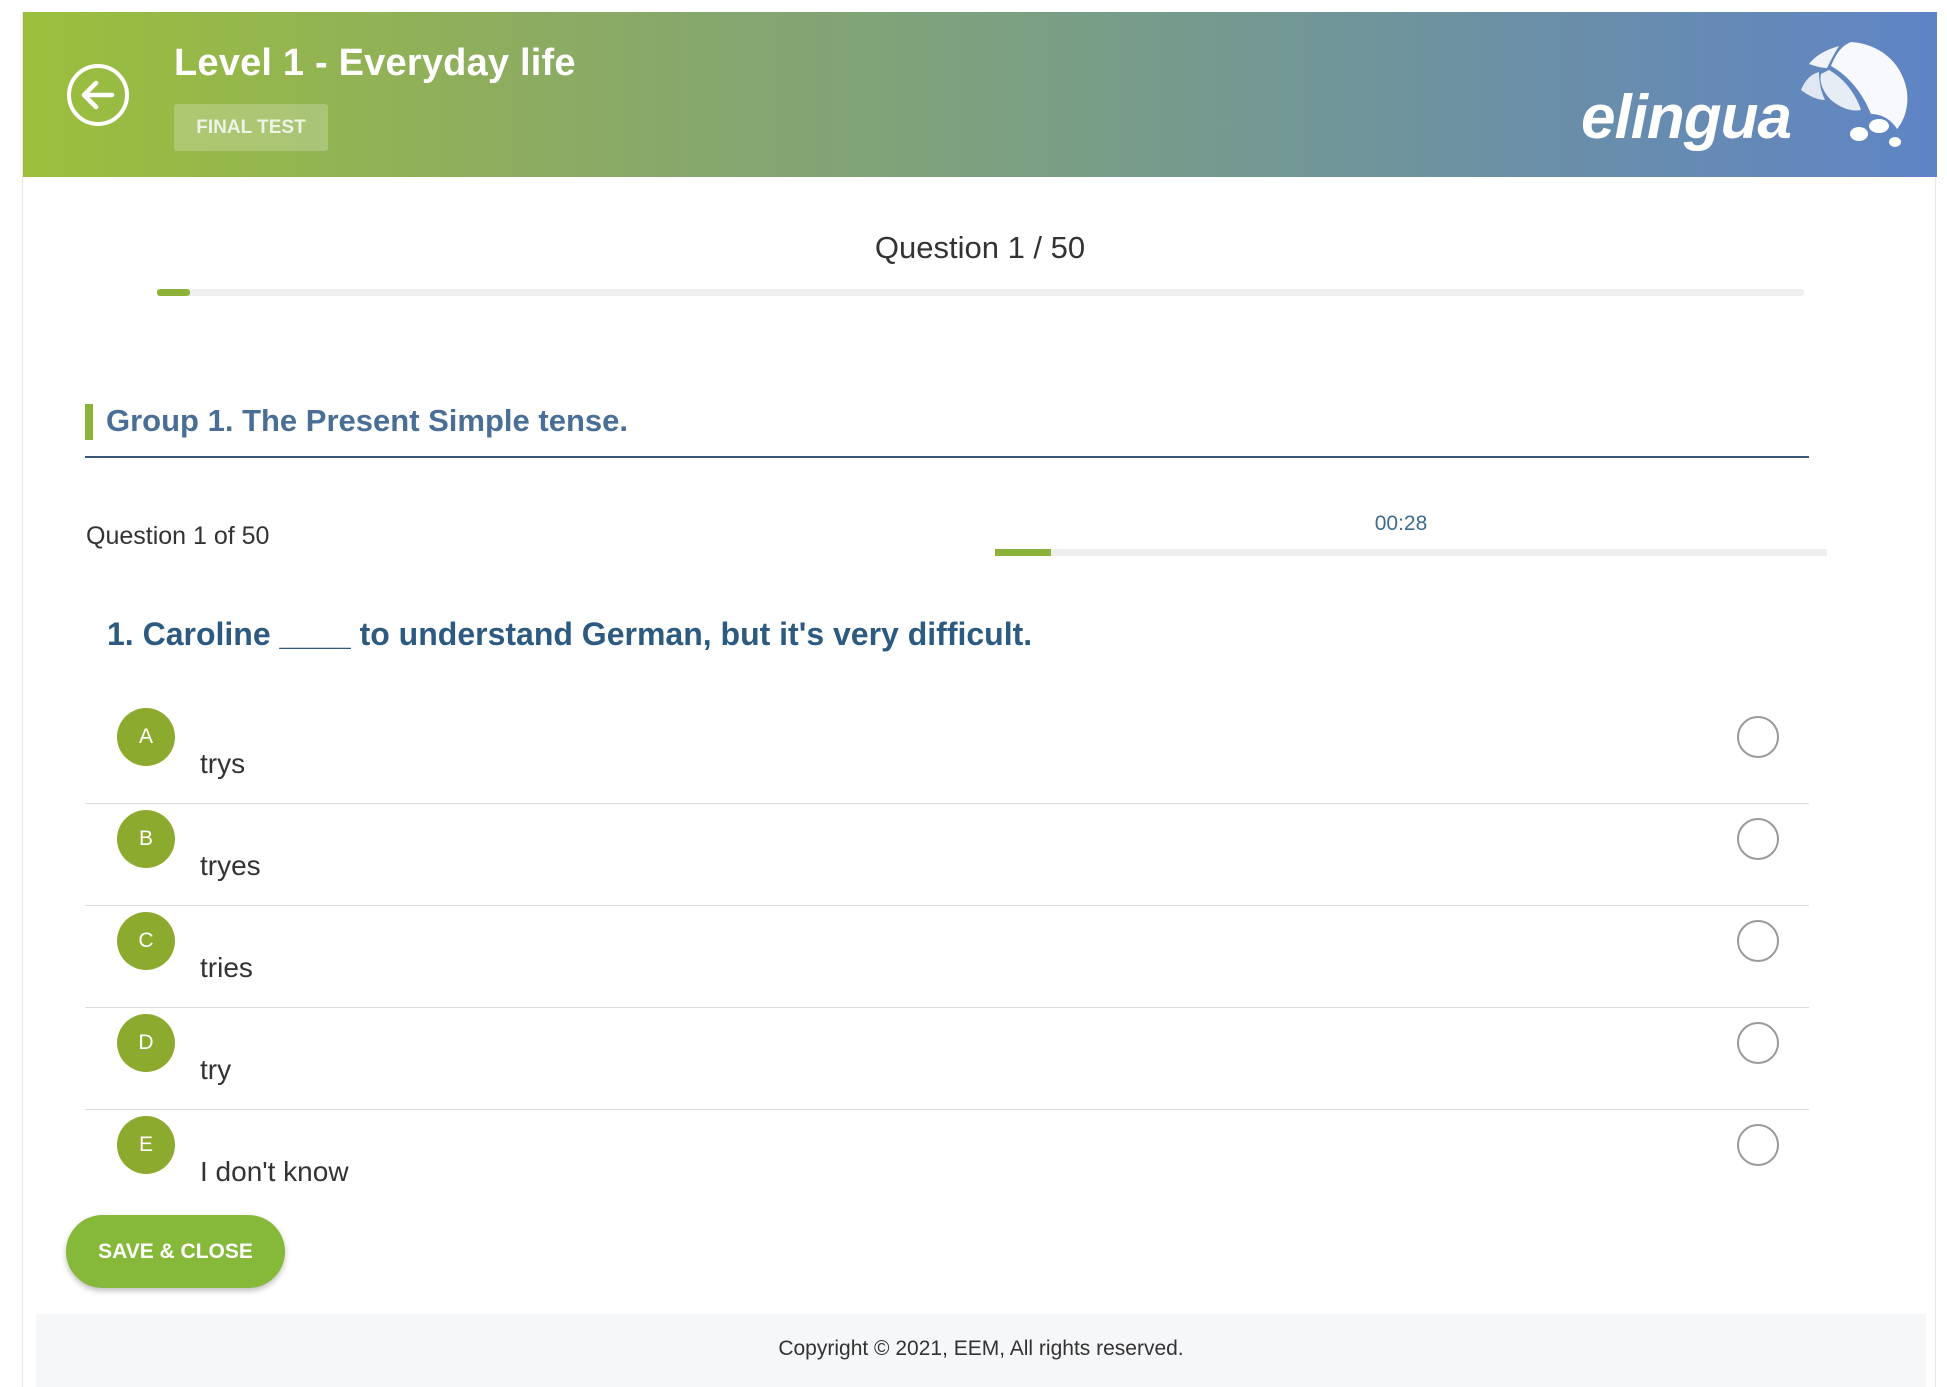 This screenshot has height=1387, width=1947. What do you see at coordinates (947, 424) in the screenshot?
I see `group-heading: Group 1. The Present Simple tense.` at bounding box center [947, 424].